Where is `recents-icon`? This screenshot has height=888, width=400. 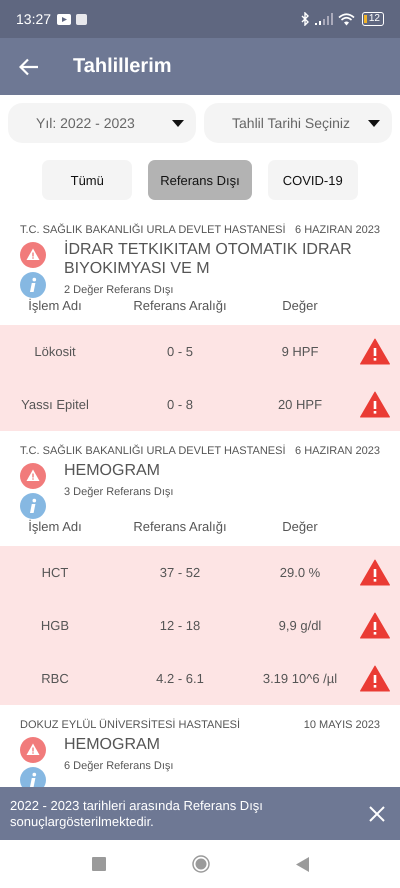
recents-icon is located at coordinates (99, 864).